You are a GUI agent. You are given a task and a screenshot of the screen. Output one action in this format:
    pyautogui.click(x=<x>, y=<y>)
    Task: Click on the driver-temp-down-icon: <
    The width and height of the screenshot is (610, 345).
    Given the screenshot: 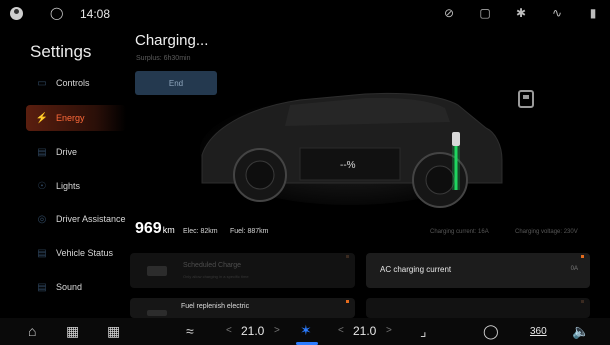 What is the action you would take?
    pyautogui.click(x=229, y=330)
    